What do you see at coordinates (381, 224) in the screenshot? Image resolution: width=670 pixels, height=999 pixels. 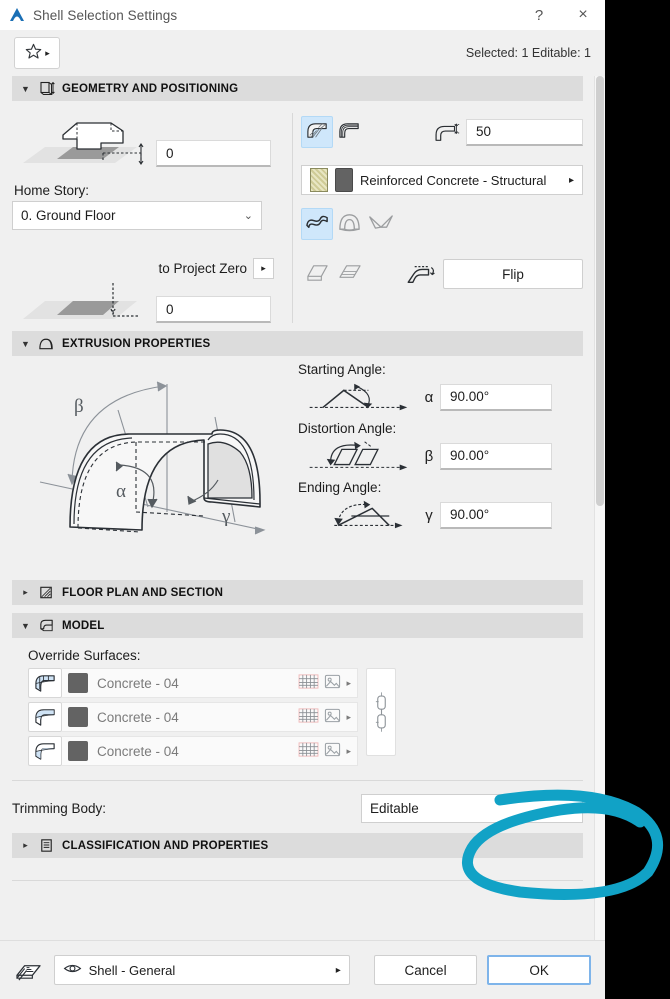 I see `ruled-shell-toggle` at bounding box center [381, 224].